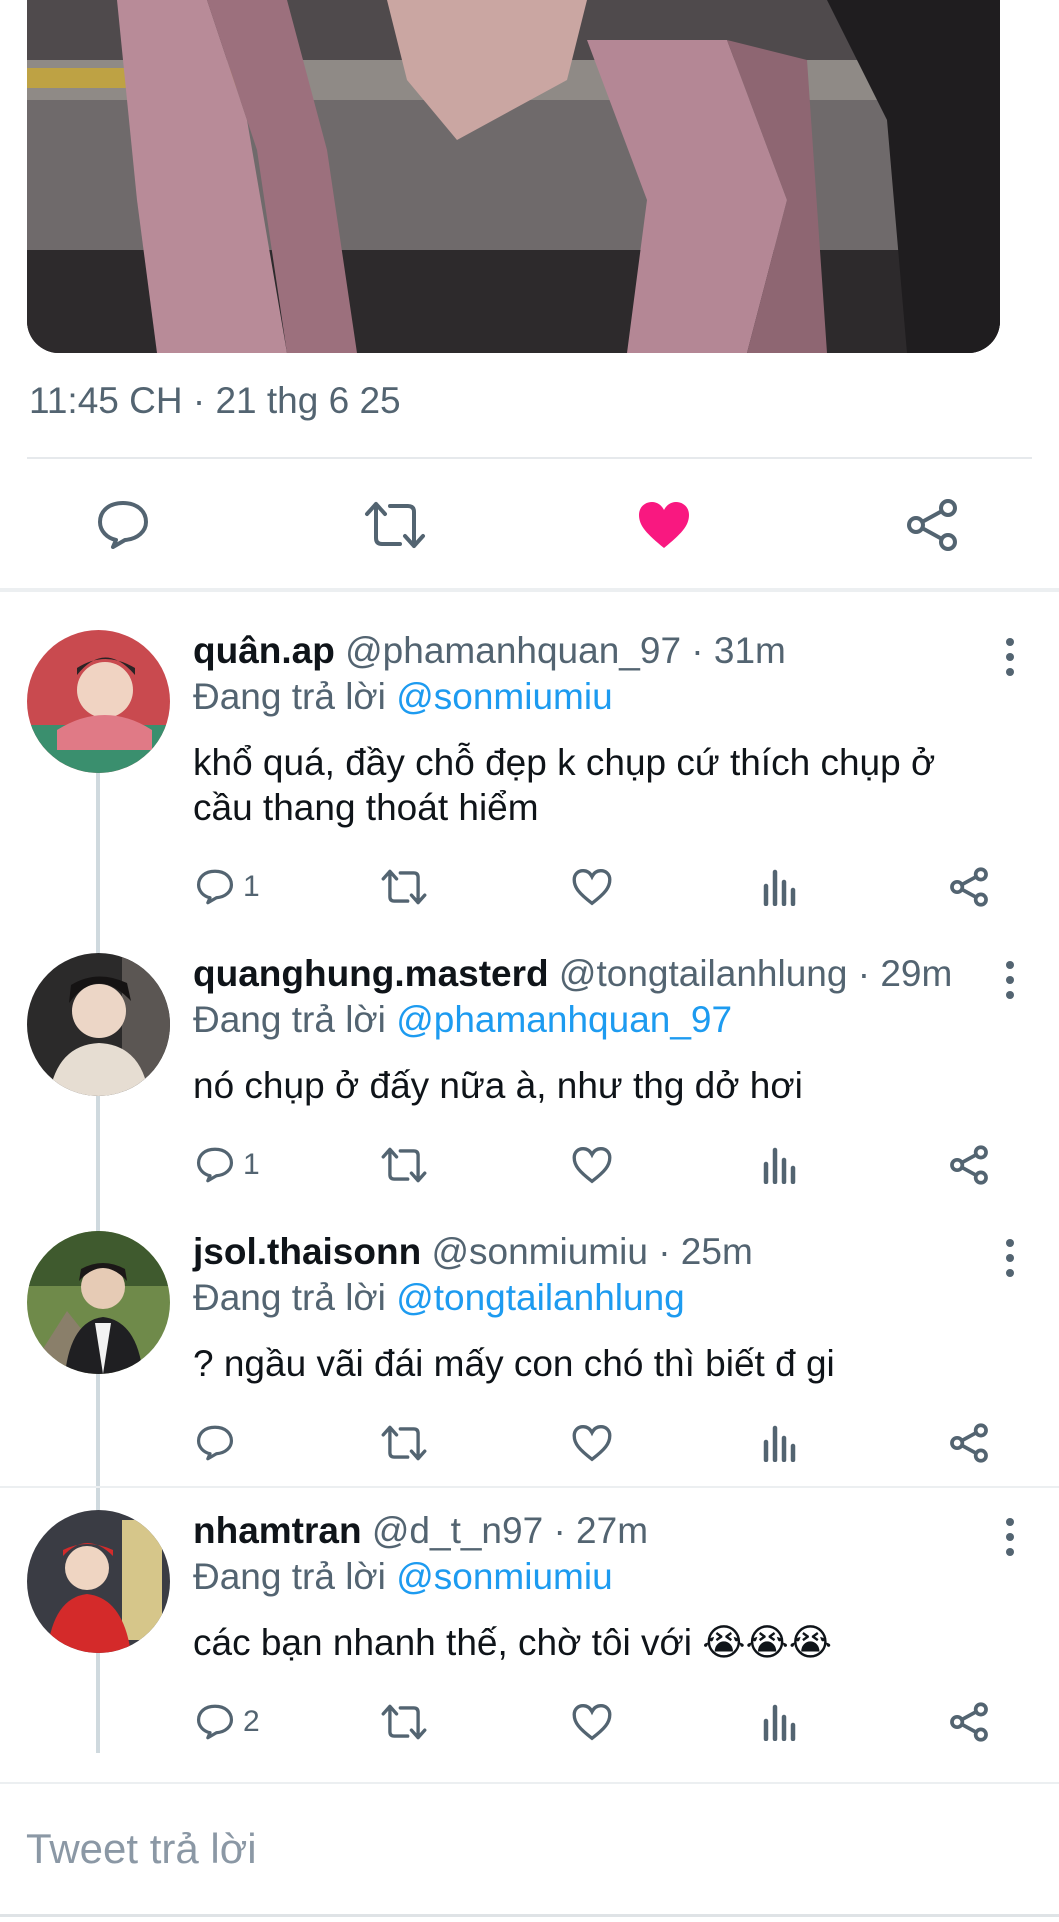 This screenshot has width=1059, height=1922. What do you see at coordinates (565, 650) in the screenshot?
I see `handle-time: @phamanhquan_97 · 31m` at bounding box center [565, 650].